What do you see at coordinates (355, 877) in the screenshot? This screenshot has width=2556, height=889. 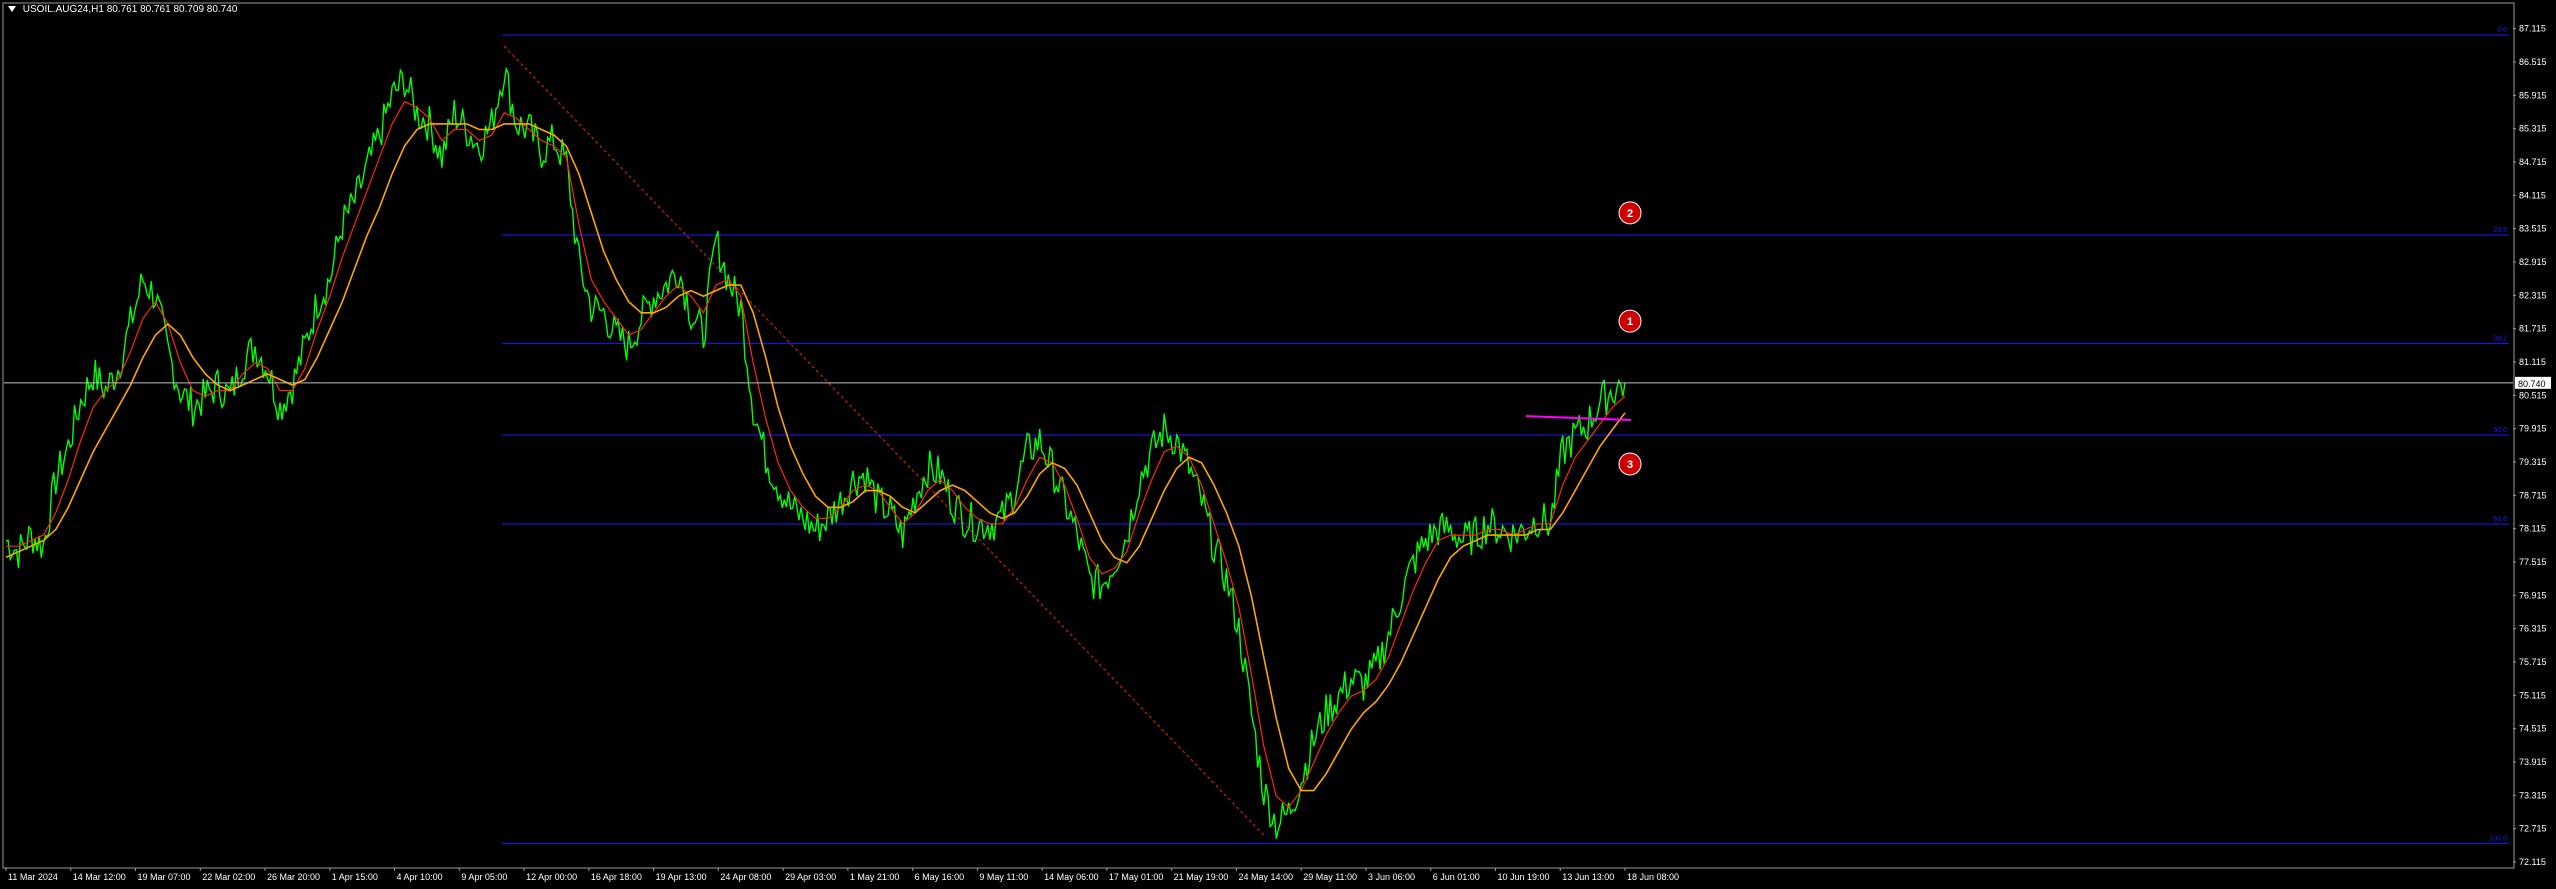 I see `x-tick-label: 1 Apr 15:00` at bounding box center [355, 877].